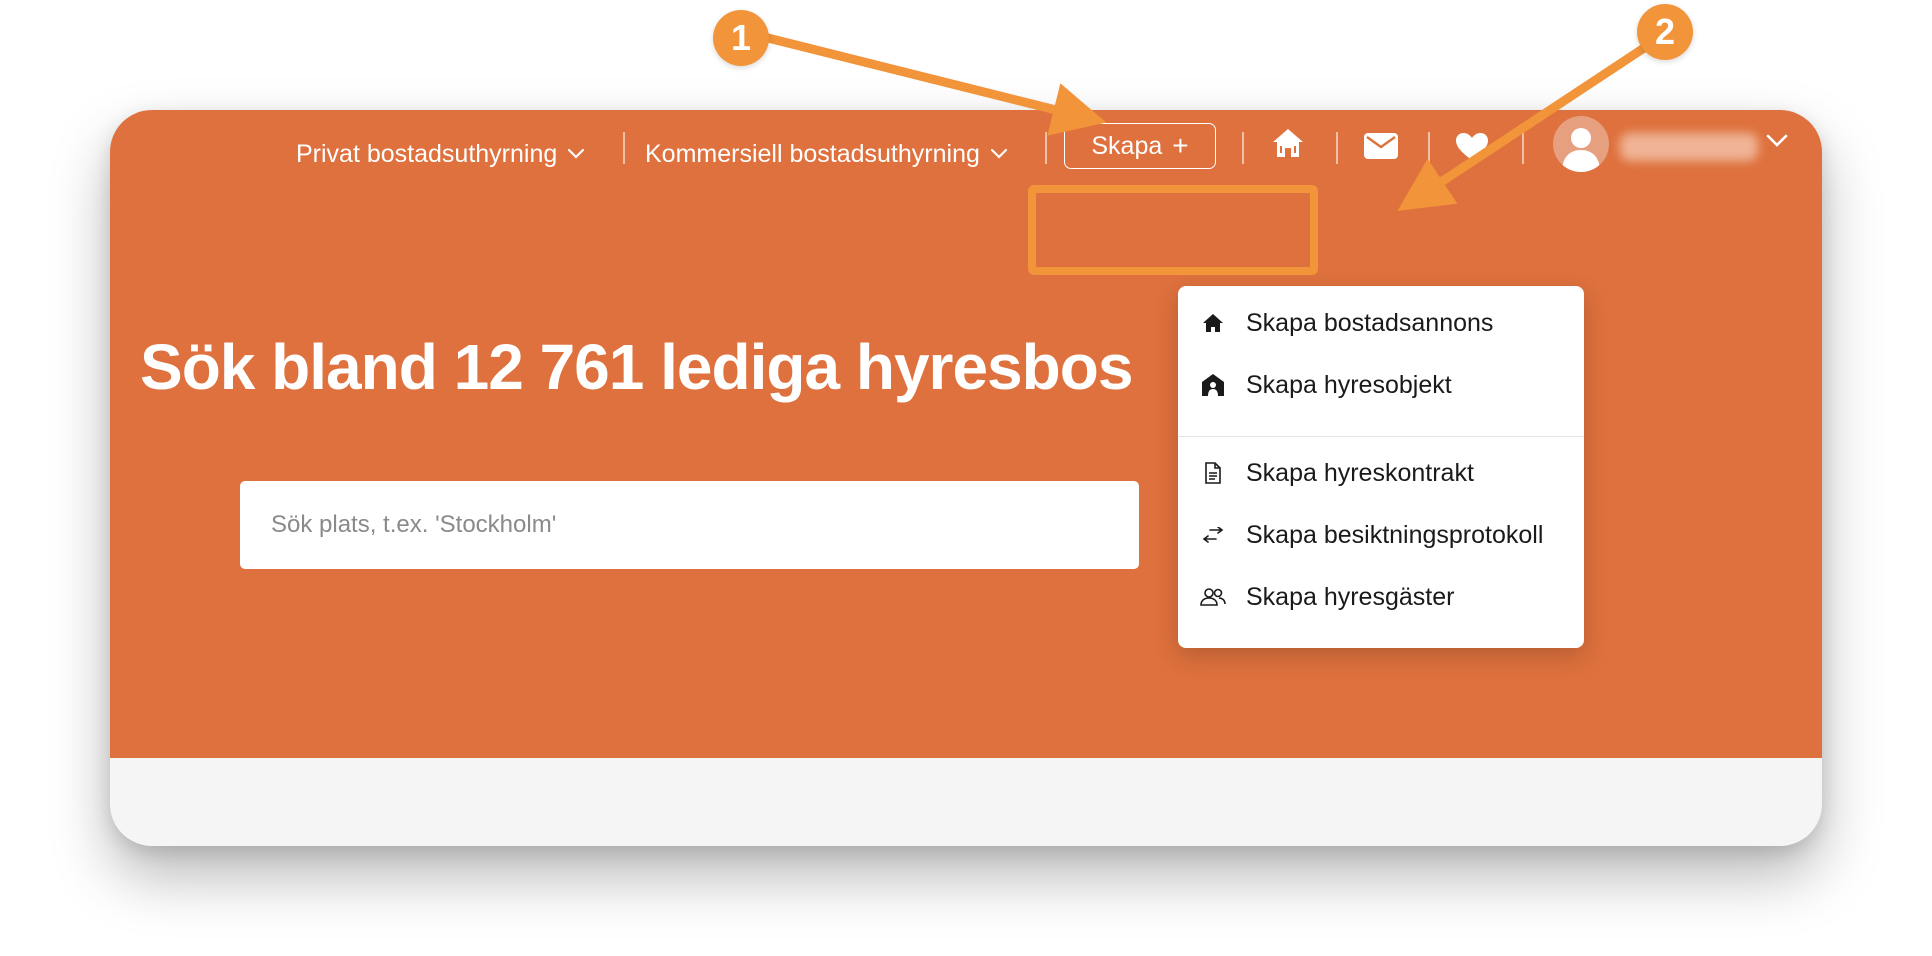  What do you see at coordinates (1349, 384) in the screenshot?
I see `menu-item-label: Skapa hyresobjekt` at bounding box center [1349, 384].